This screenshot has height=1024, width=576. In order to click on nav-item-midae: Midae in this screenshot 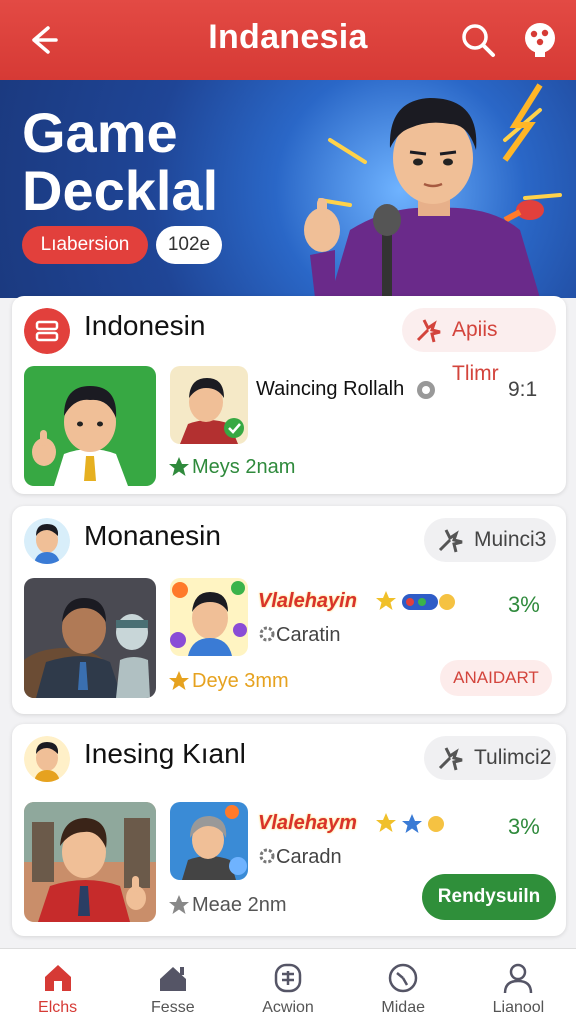, I will do `click(403, 986)`.